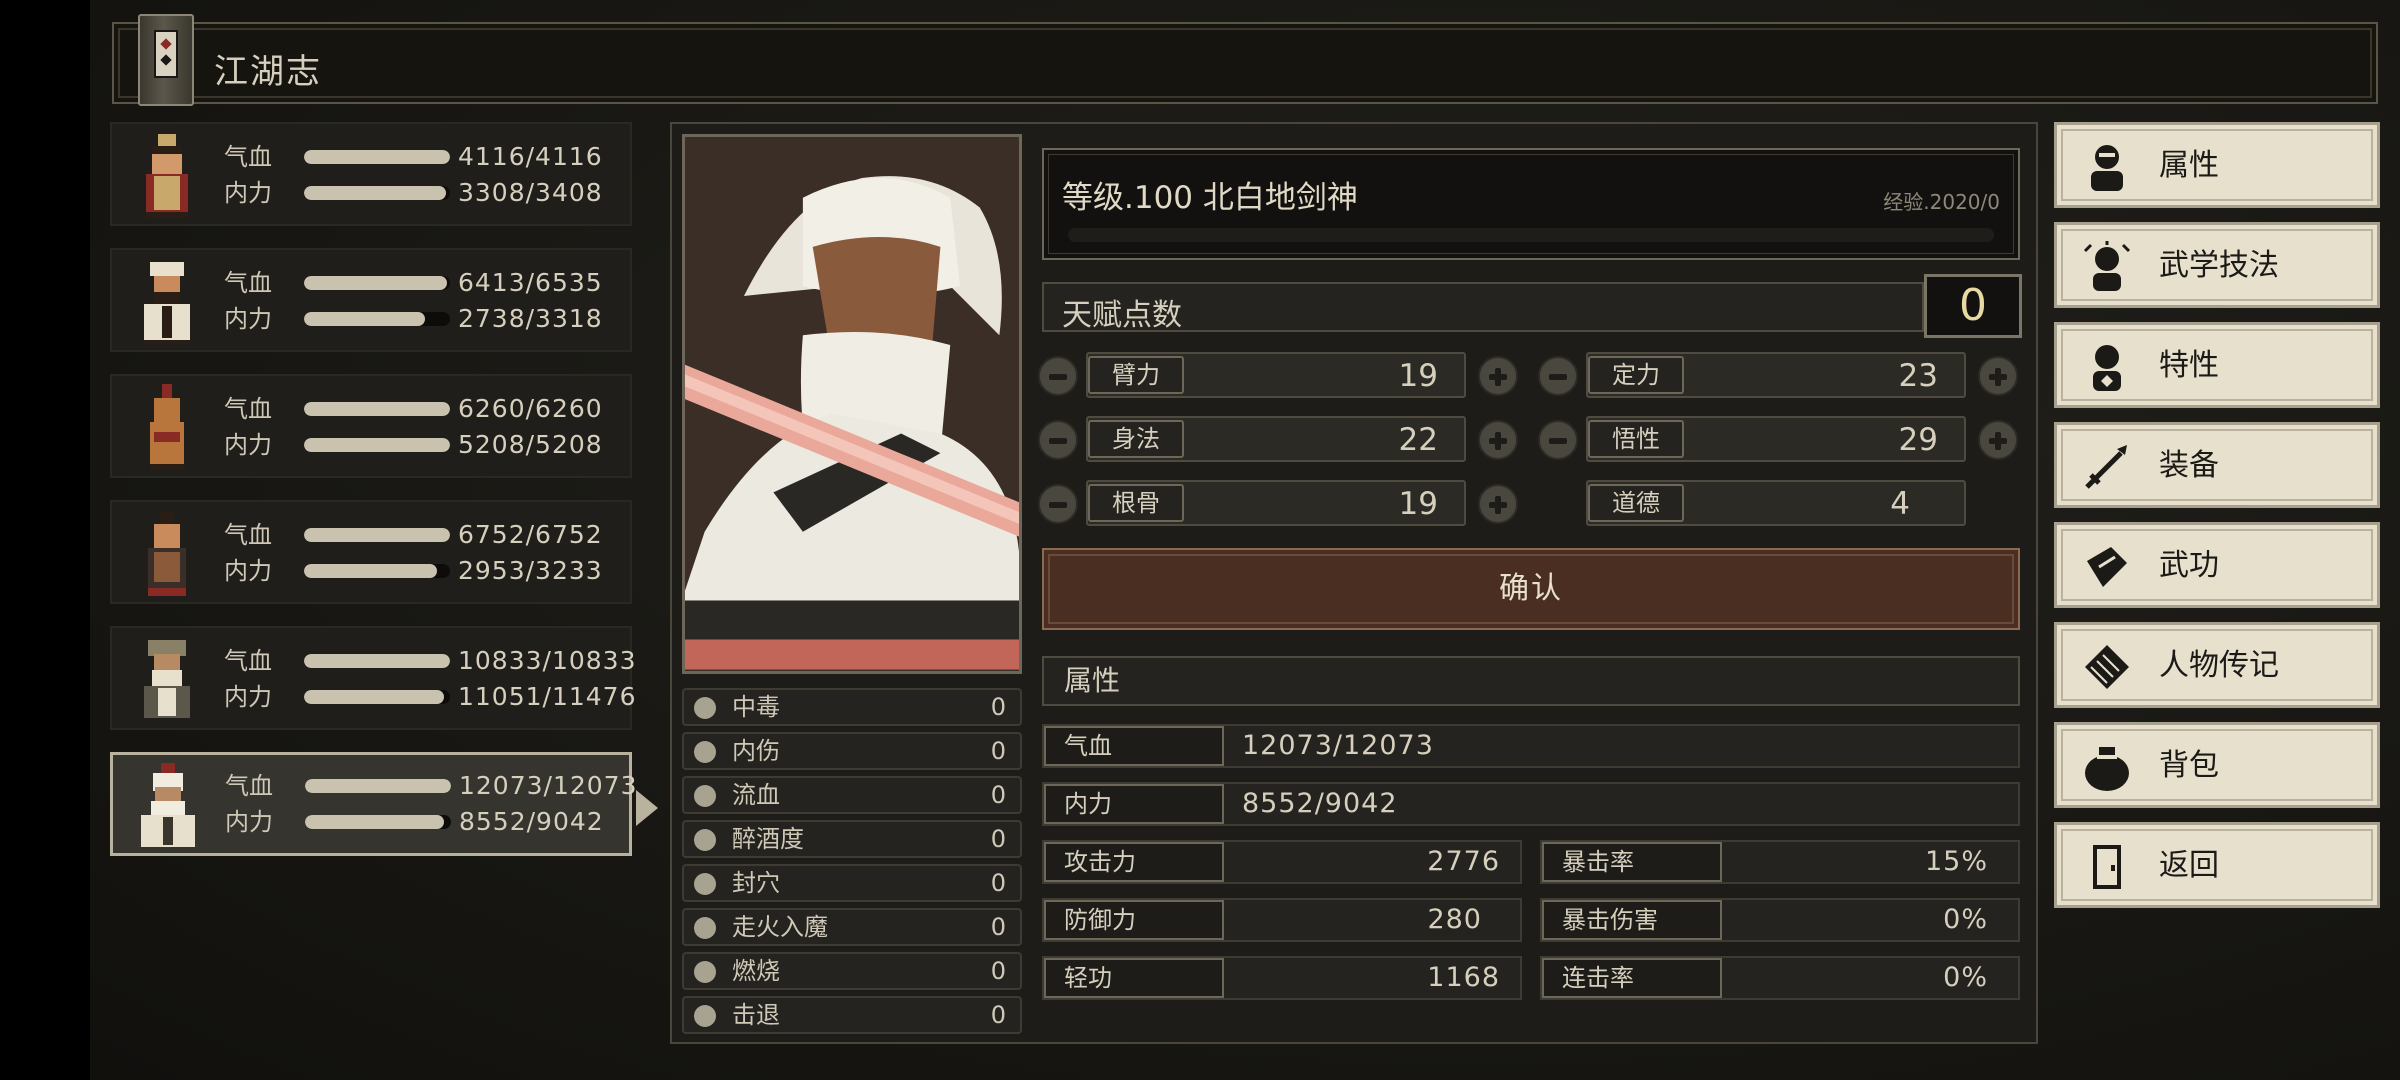 This screenshot has height=1080, width=2400. I want to click on dingli-minus-button, so click(1558, 376).